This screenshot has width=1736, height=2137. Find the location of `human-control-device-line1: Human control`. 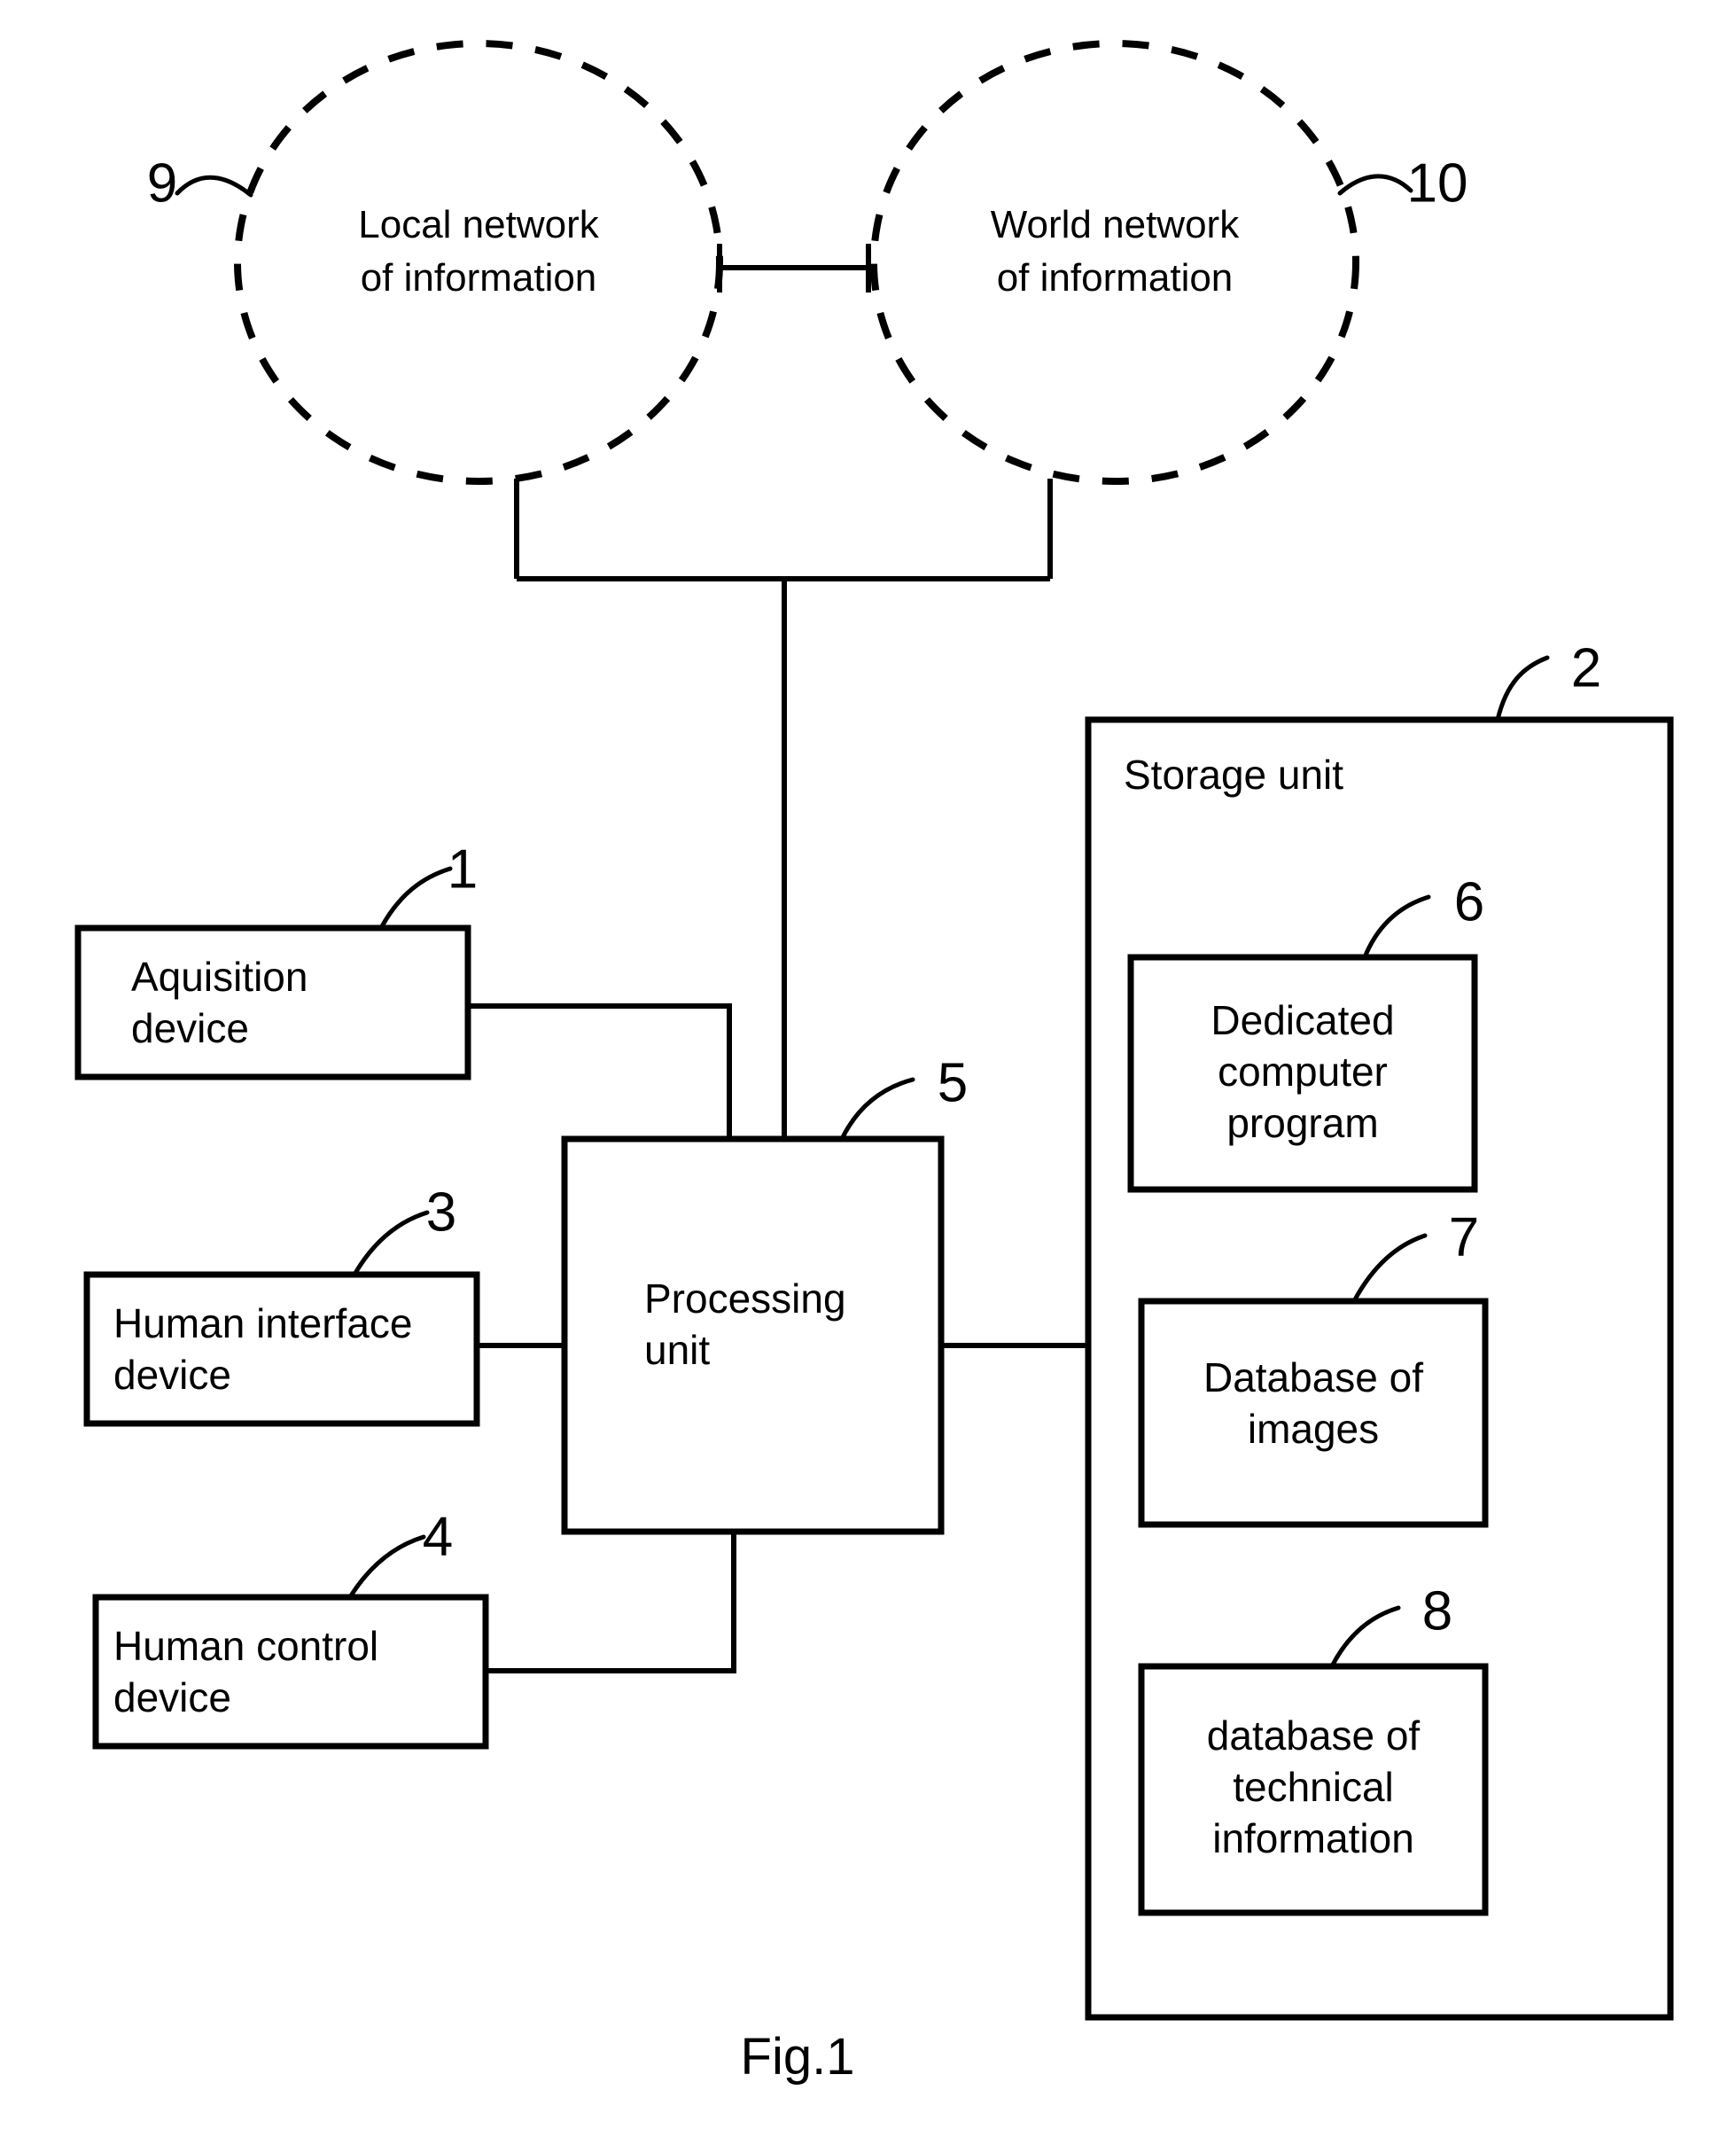

human-control-device-line1: Human control is located at coordinates (245, 1646).